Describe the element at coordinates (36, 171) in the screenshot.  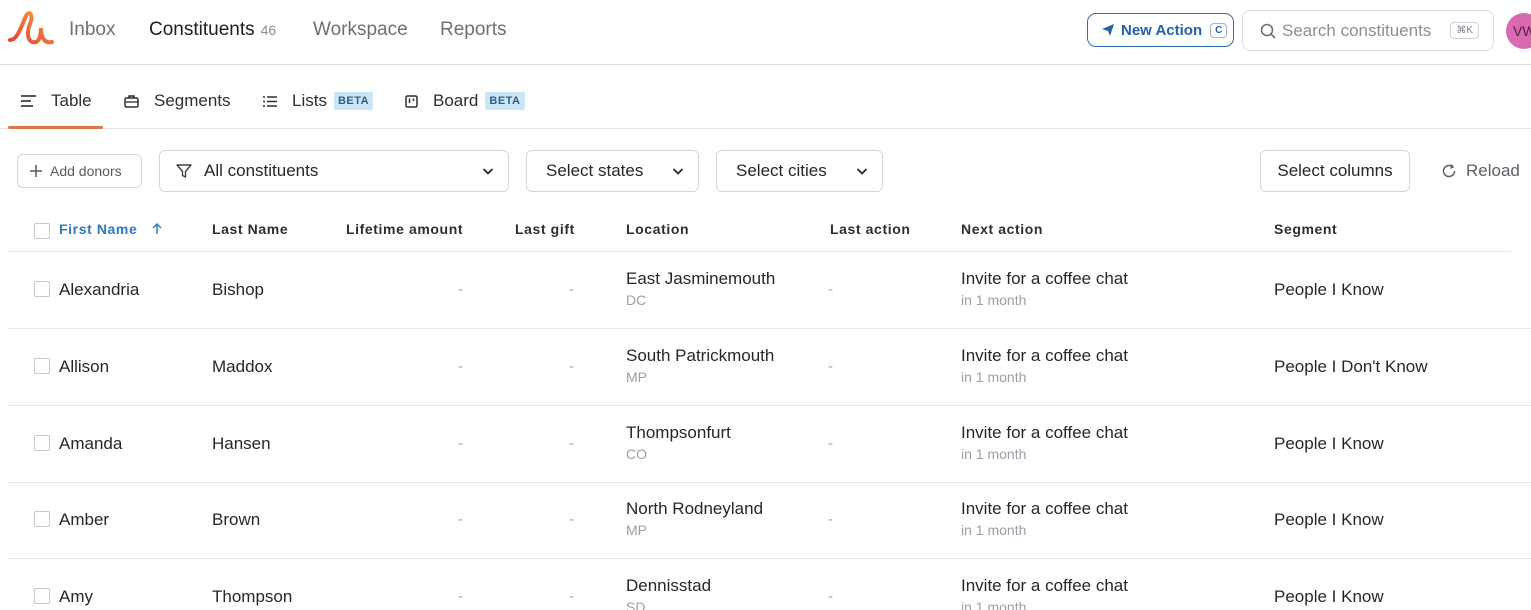
I see `plus-icon` at that location.